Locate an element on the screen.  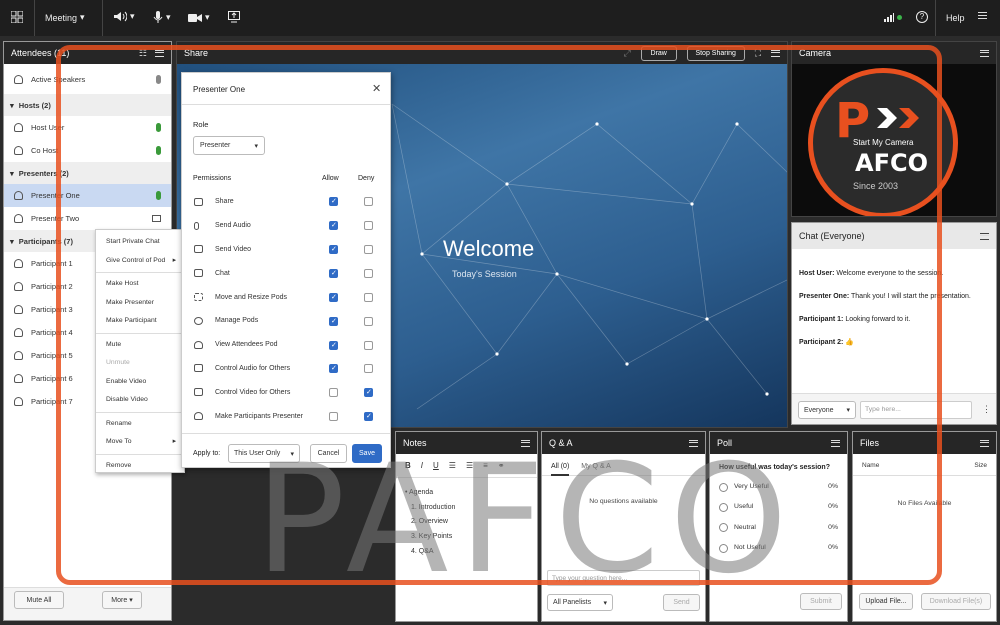
menu-item-mute: Mute is located at coordinates (140, 345).